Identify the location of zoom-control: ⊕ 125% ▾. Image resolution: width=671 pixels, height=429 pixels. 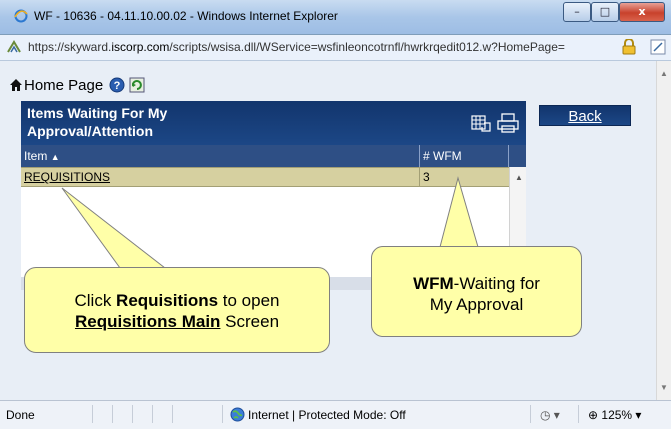
(614, 415).